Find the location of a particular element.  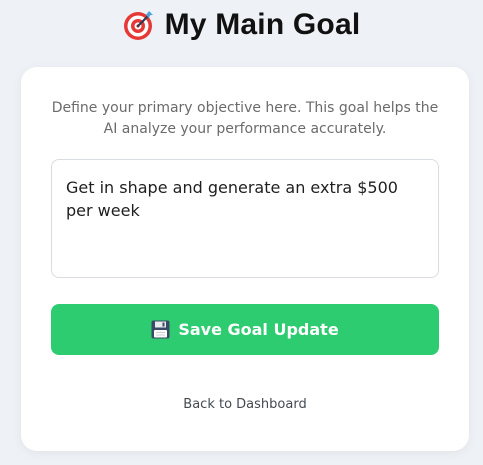

back-to-dashboard-link: Back to Dashboard is located at coordinates (245, 404).